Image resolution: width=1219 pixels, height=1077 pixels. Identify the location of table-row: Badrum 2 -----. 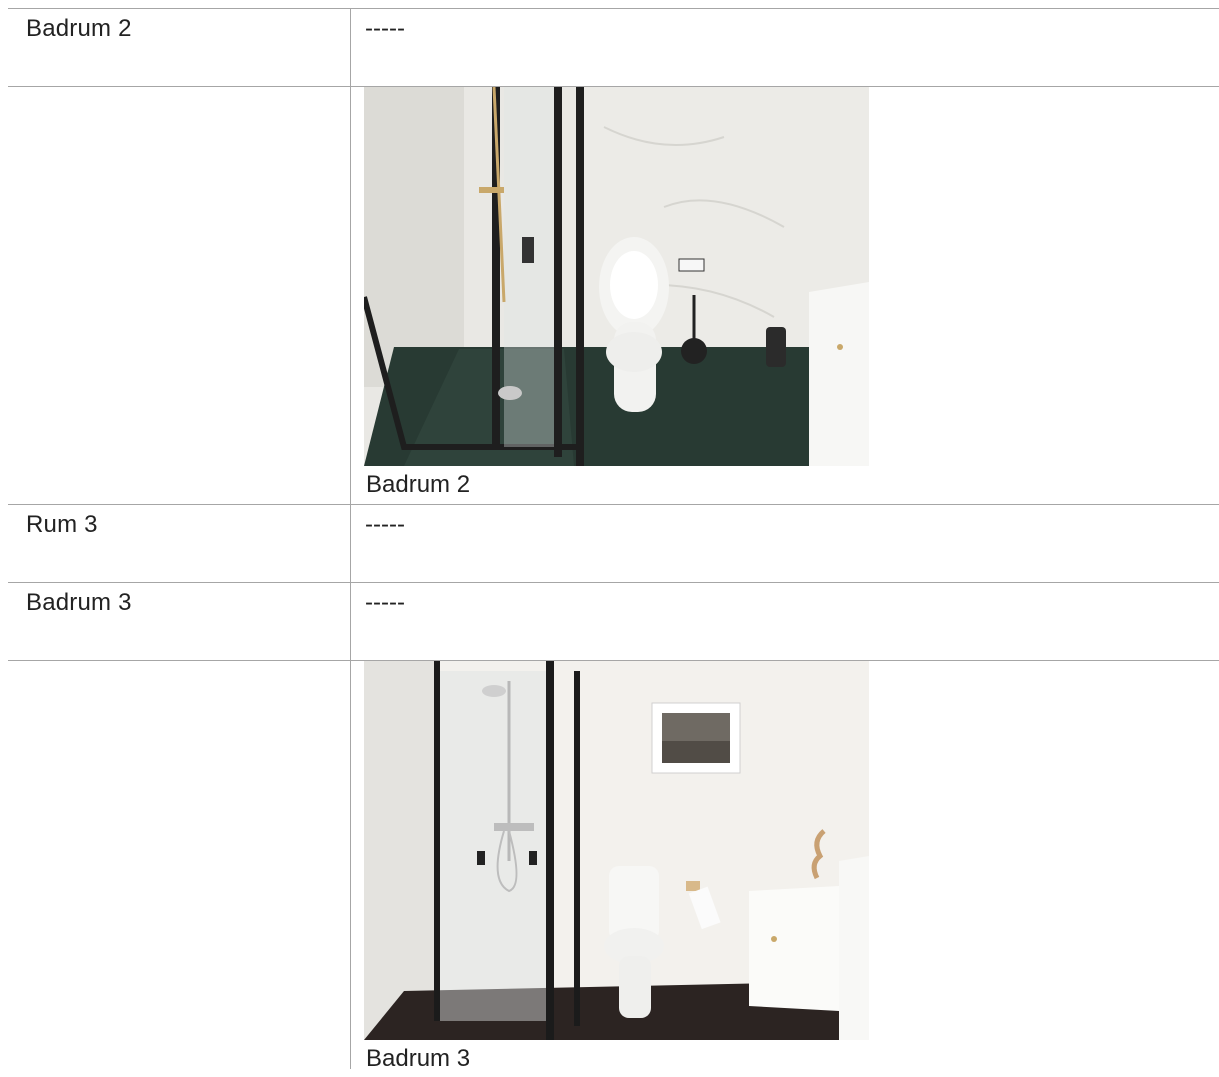
(613, 47).